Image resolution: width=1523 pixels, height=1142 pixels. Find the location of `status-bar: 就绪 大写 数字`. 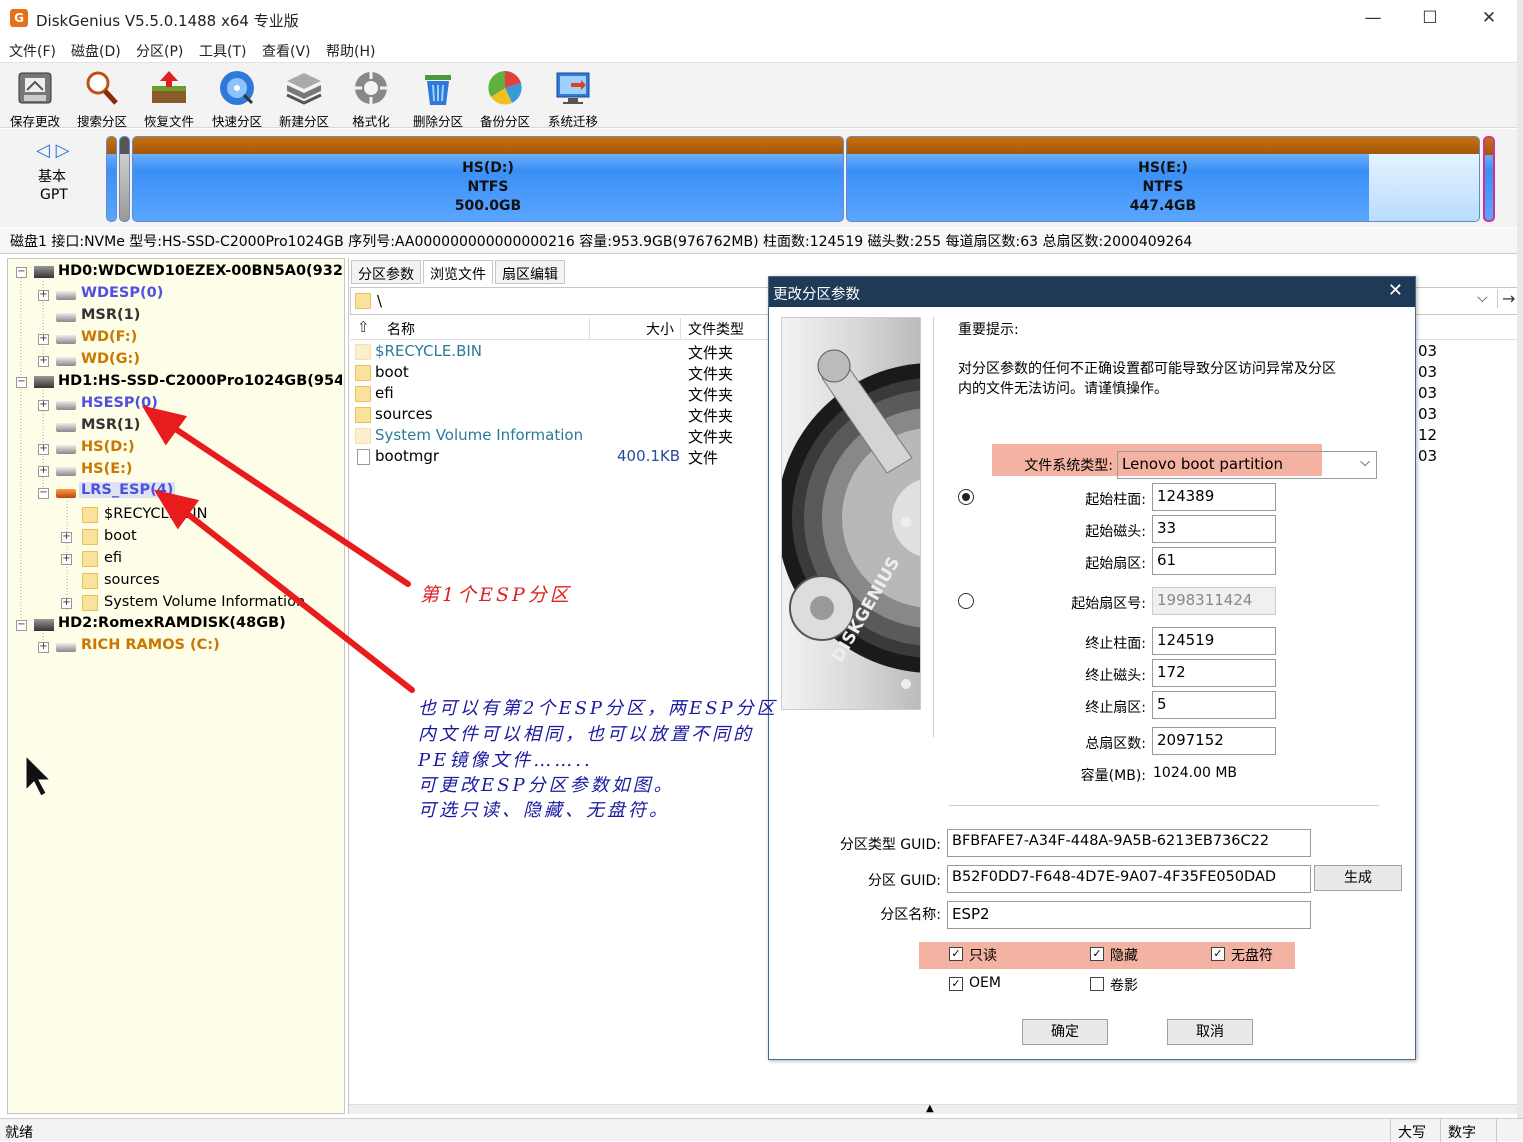

status-bar: 就绪 大写 数字 is located at coordinates (761, 1130).